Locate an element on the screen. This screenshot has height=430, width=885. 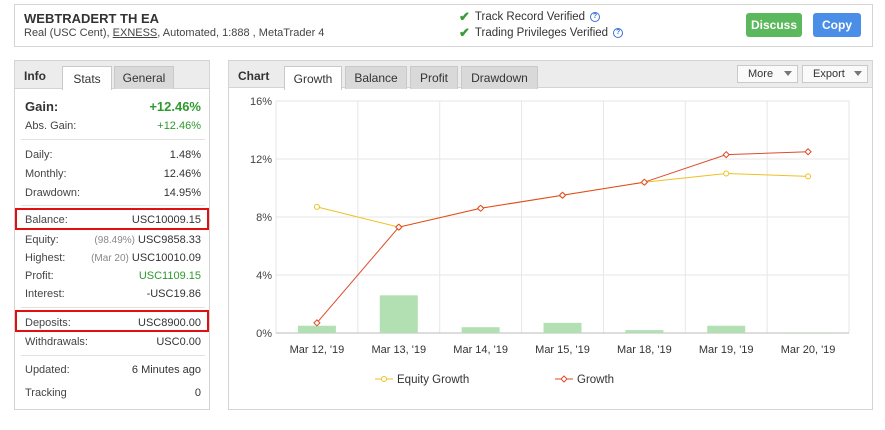
highest-label: Highest: is located at coordinates (45, 258).